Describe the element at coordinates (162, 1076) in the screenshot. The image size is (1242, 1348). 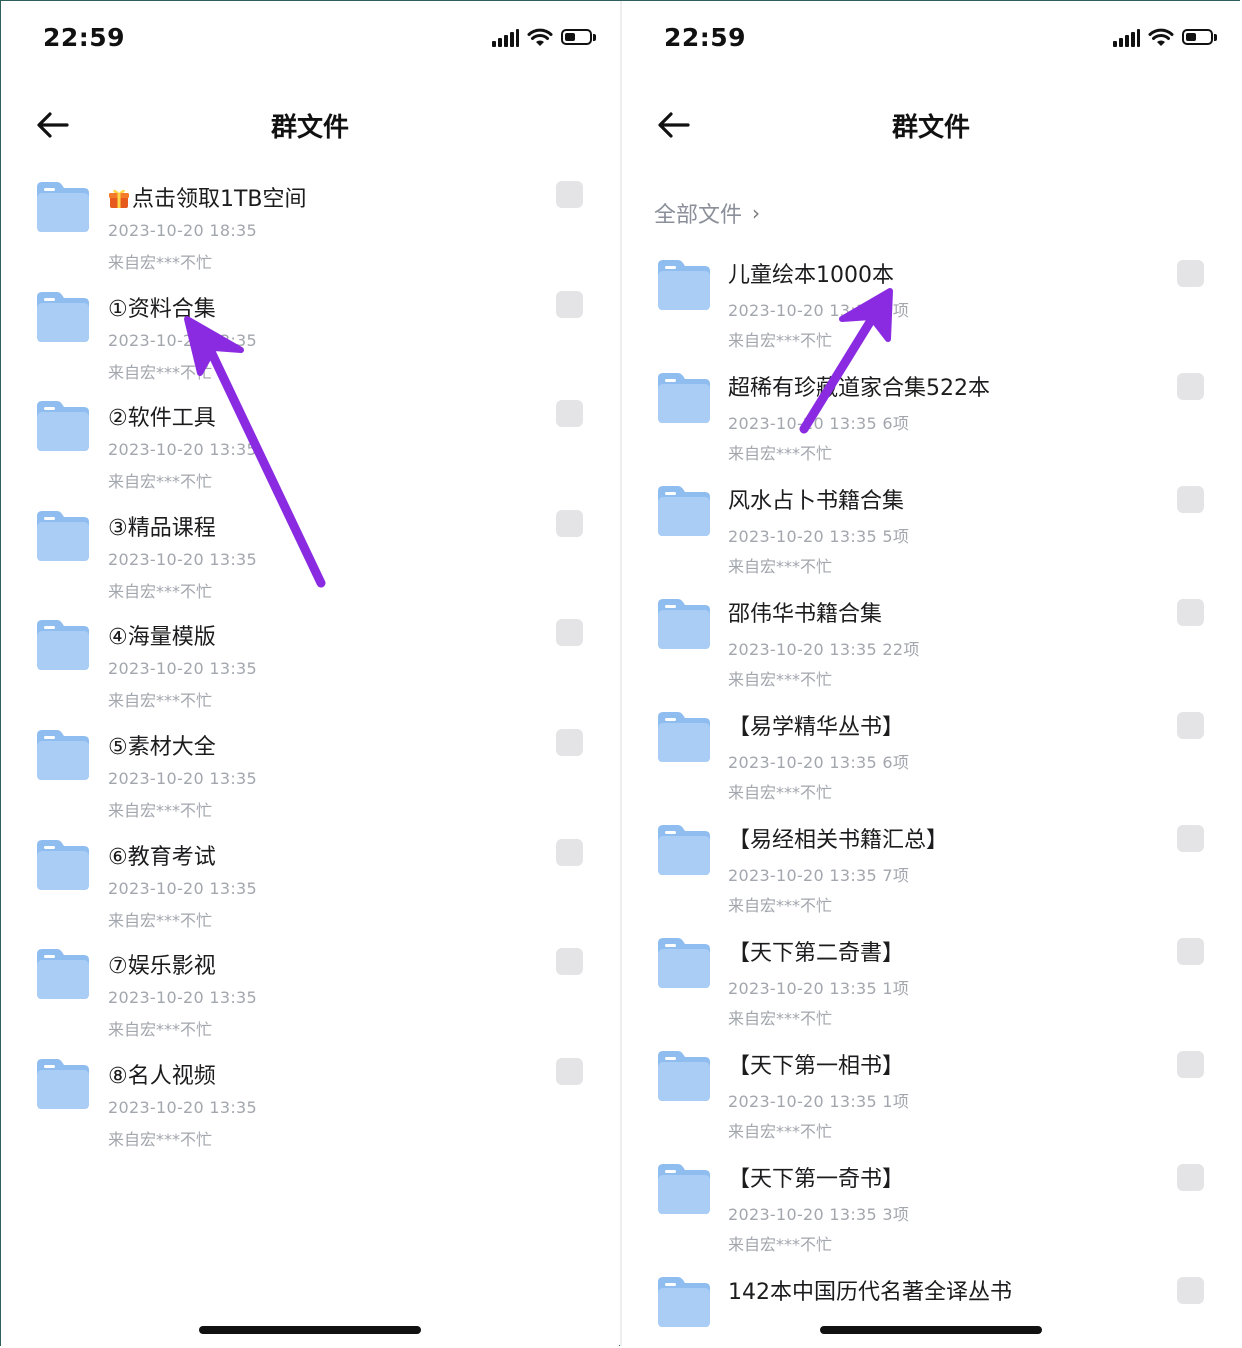
I see `file-name: ⑧名人视频` at that location.